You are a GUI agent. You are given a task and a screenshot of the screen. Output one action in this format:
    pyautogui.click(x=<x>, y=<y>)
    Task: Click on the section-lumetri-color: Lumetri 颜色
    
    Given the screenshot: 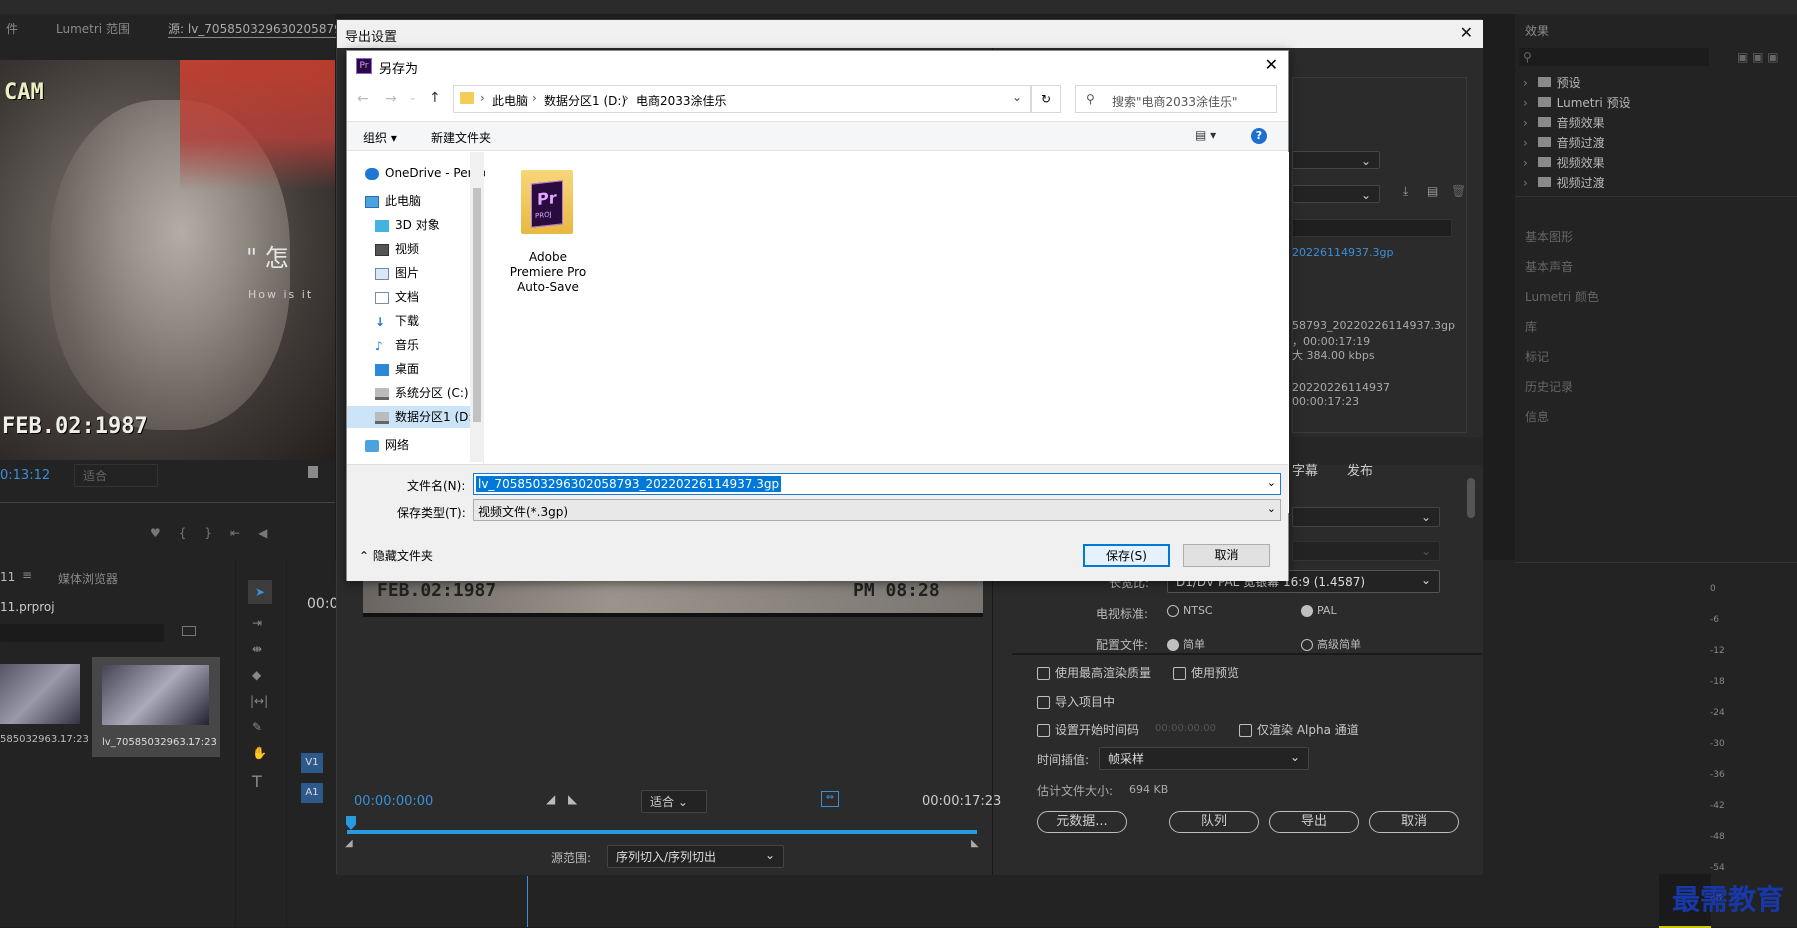 What is the action you would take?
    pyautogui.click(x=1562, y=296)
    